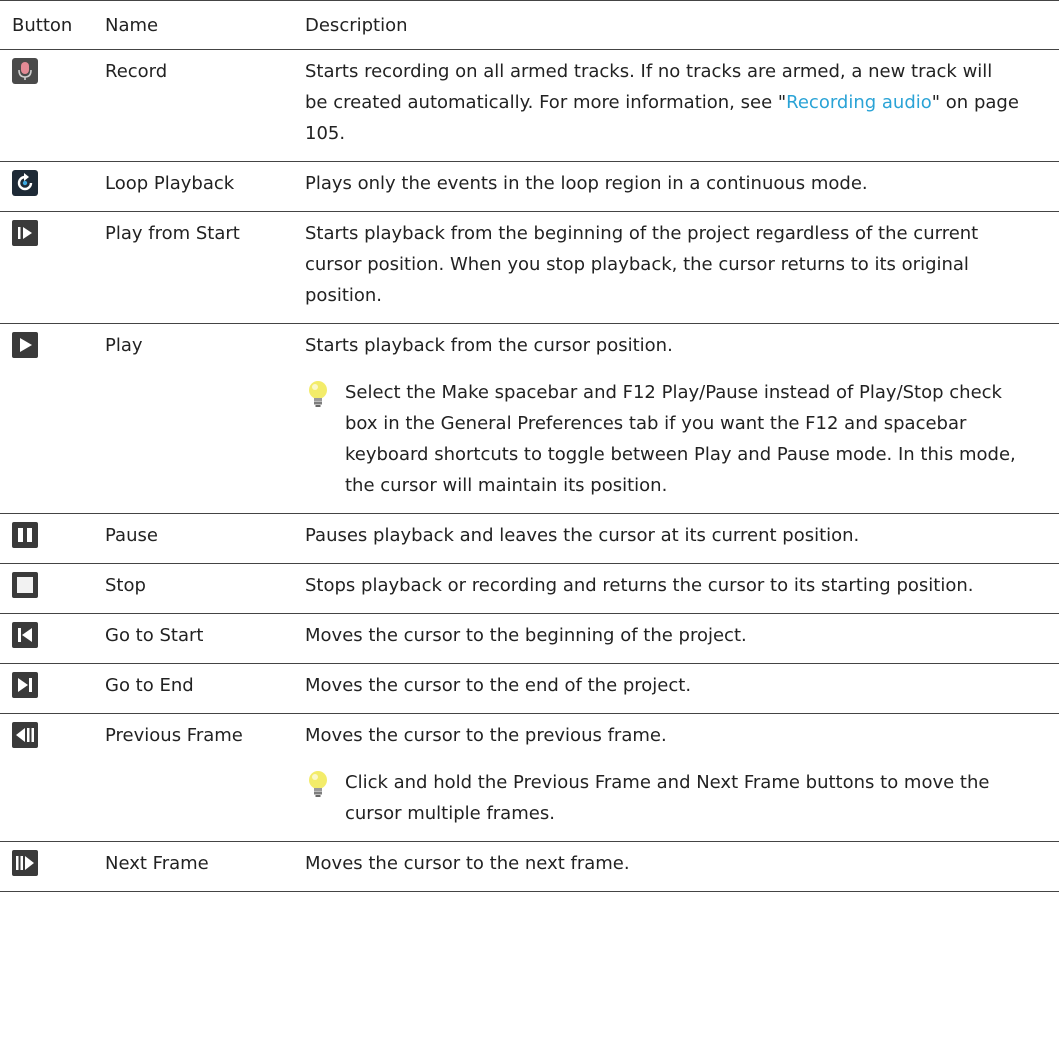  Describe the element at coordinates (25, 535) in the screenshot. I see `pause-icon` at that location.